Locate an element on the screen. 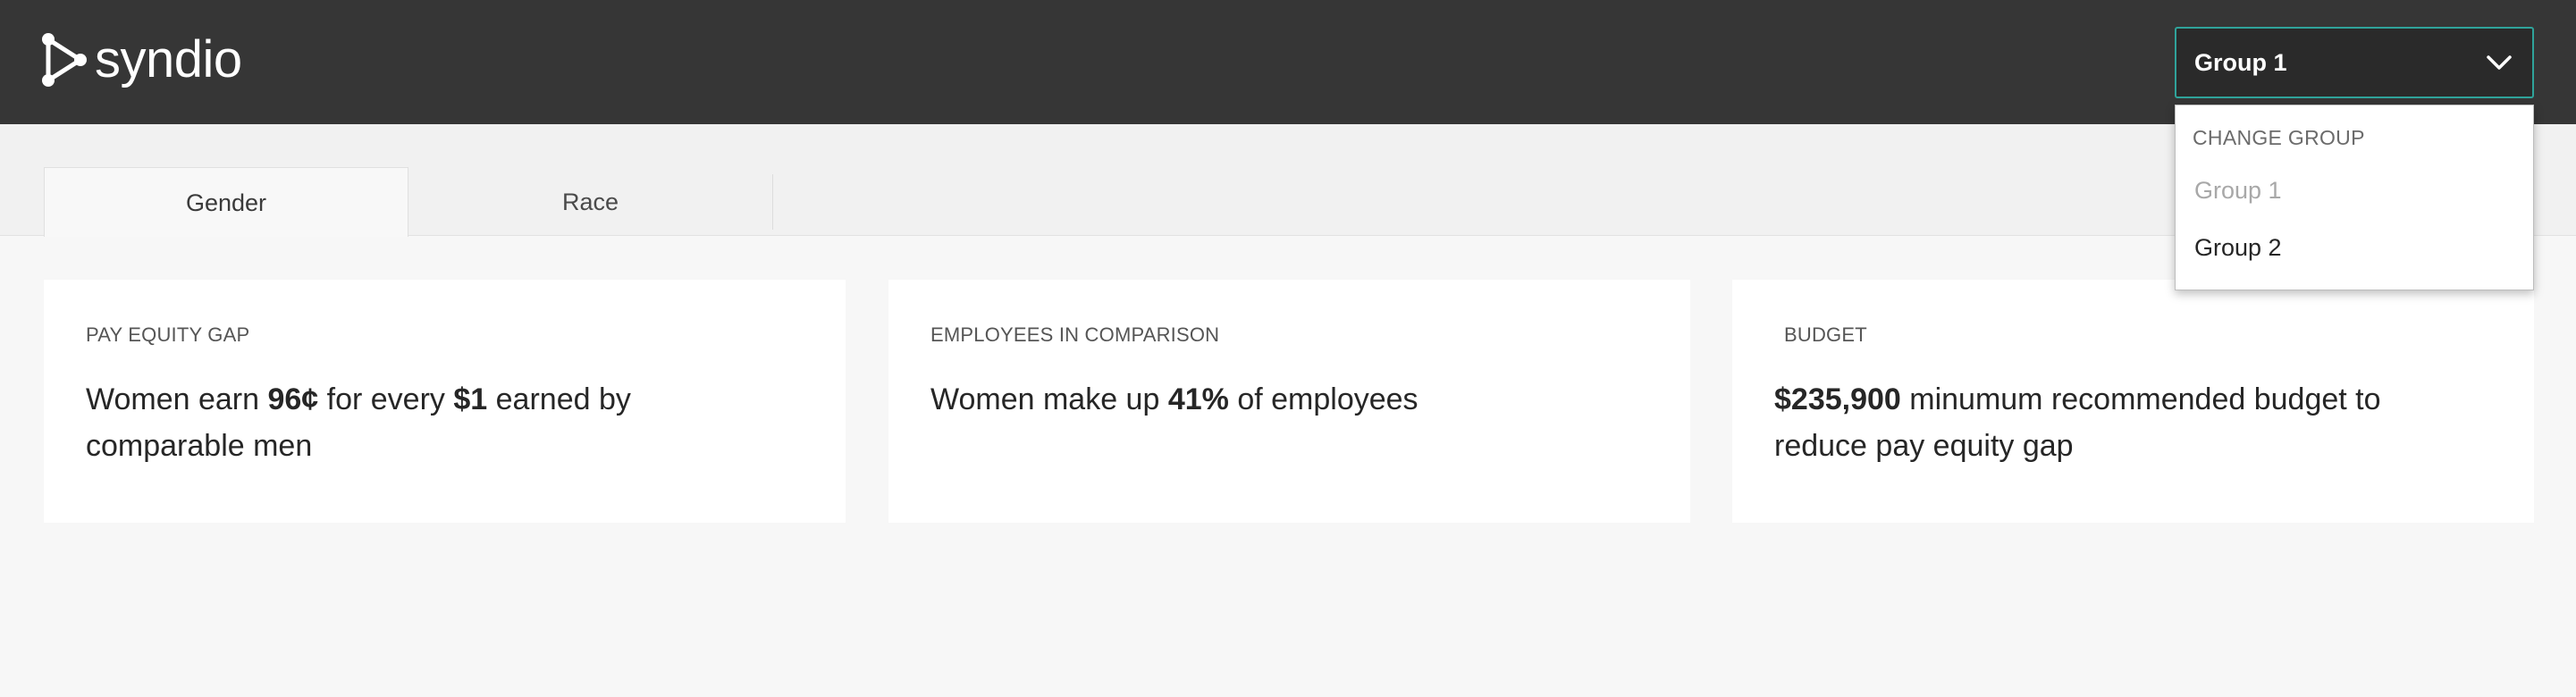 This screenshot has height=697, width=2576. statement-value: $1 is located at coordinates (471, 399).